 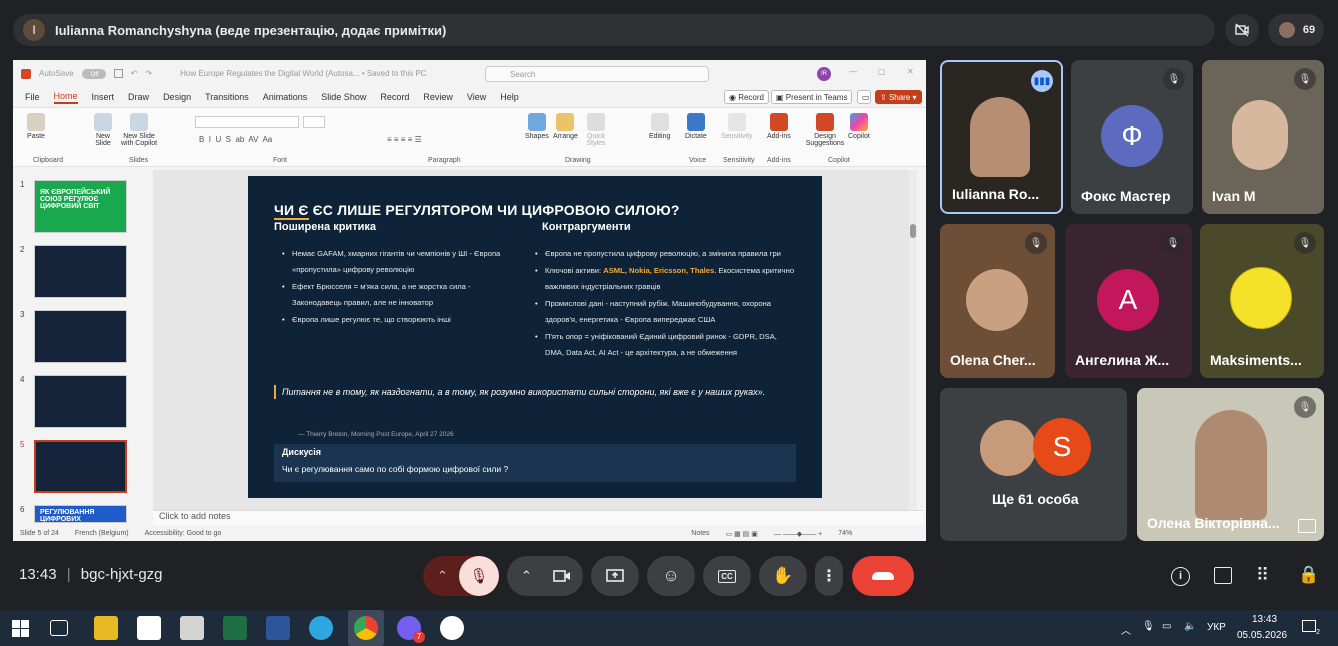 I want to click on zoom-level: 74%, so click(x=845, y=533).